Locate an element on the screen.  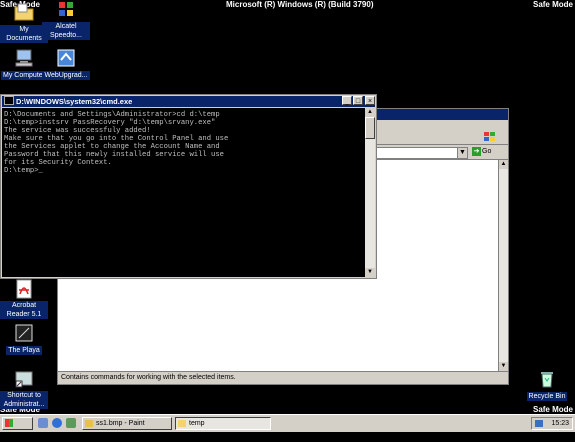
globe-icon is located at coordinates (66, 58).